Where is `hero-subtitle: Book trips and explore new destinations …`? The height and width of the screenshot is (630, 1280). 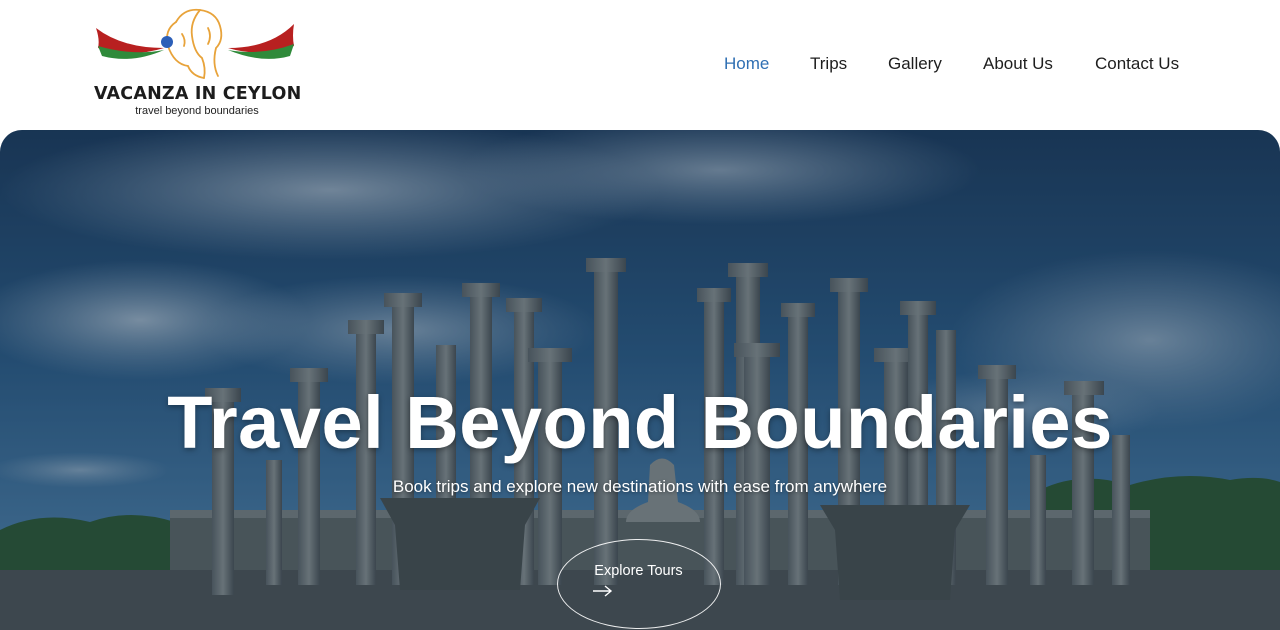 hero-subtitle: Book trips and explore new destinations … is located at coordinates (640, 486).